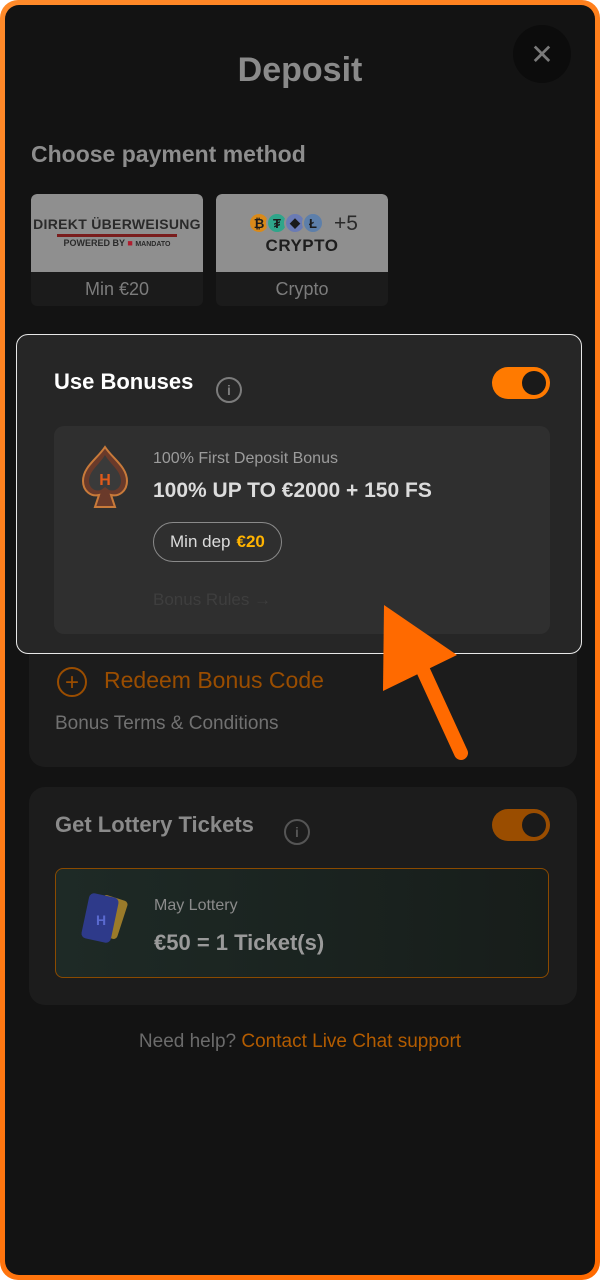  Describe the element at coordinates (124, 381) in the screenshot. I see `use-bonuses-label: Use Bonuses` at that location.